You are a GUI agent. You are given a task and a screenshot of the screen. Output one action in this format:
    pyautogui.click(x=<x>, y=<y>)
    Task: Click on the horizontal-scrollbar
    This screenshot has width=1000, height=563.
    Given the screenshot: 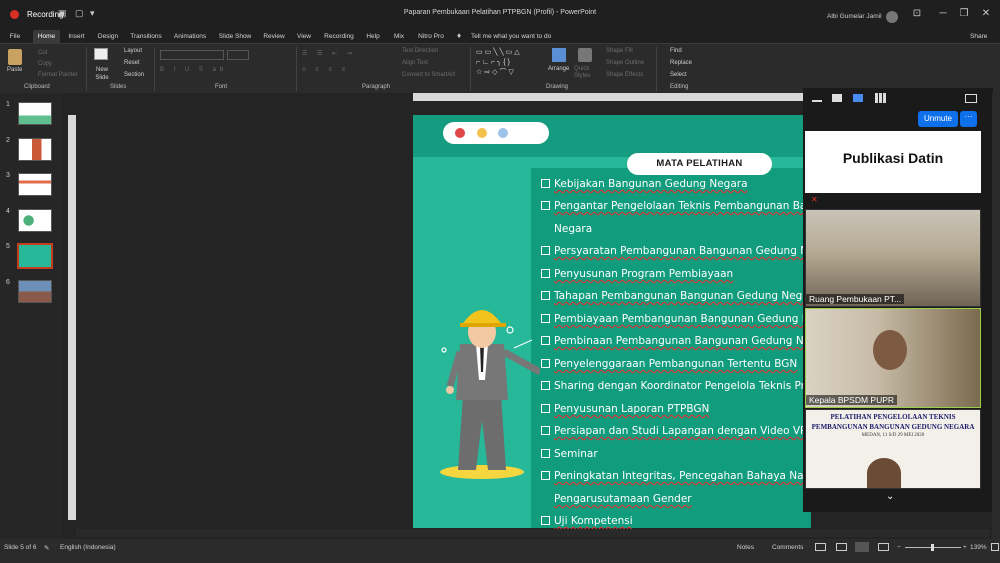 What is the action you would take?
    pyautogui.click(x=533, y=533)
    